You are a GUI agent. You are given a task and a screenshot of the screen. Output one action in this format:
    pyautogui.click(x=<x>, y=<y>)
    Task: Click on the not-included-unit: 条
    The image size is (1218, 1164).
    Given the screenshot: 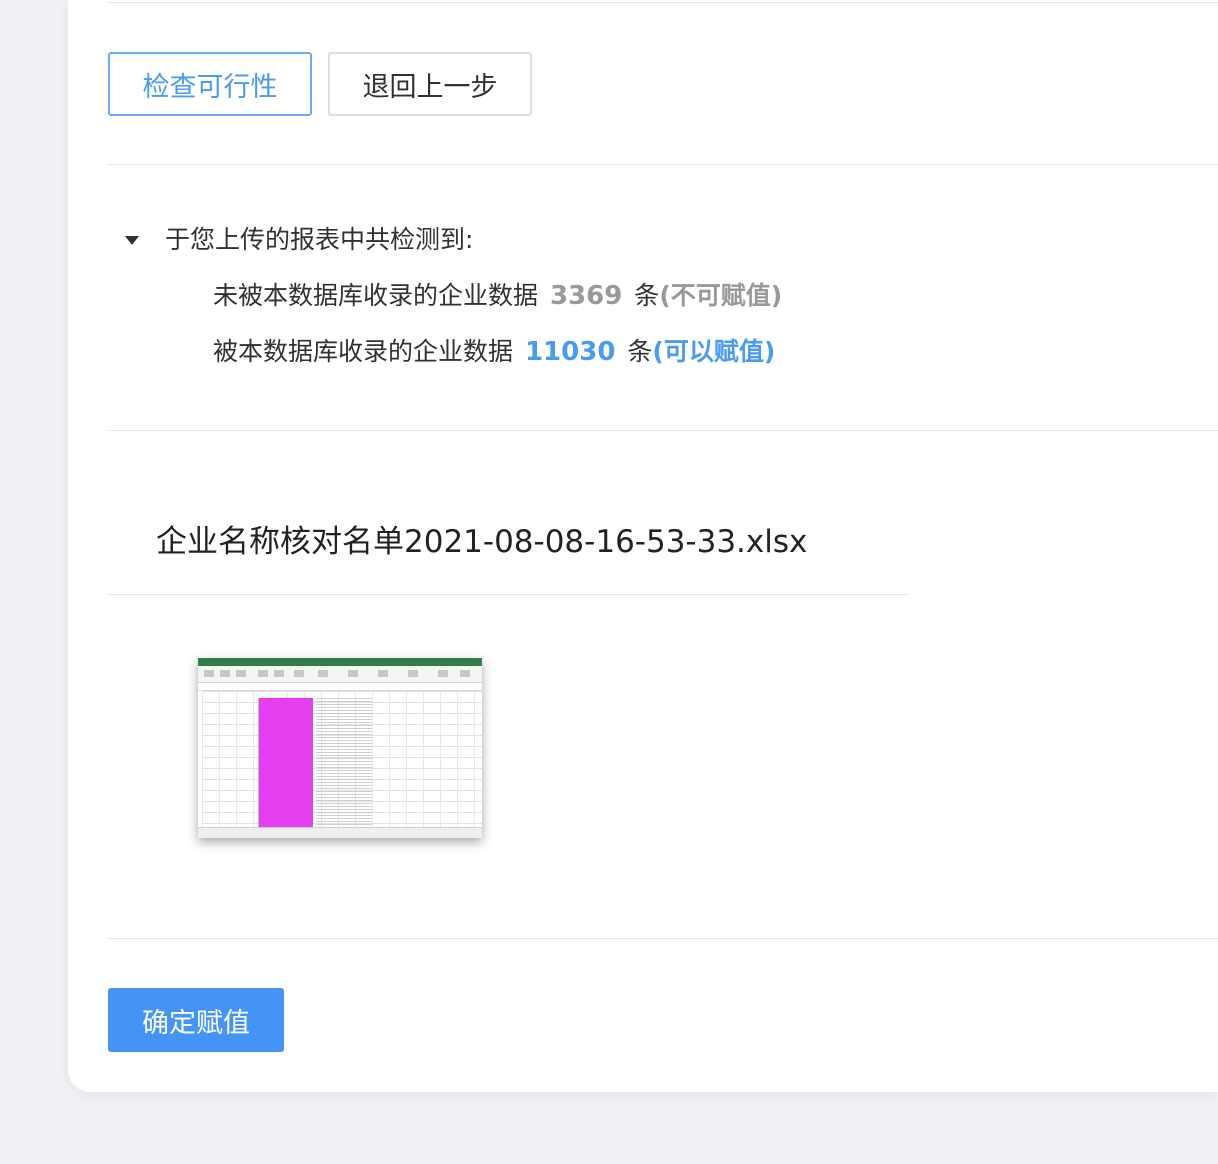 What is the action you would take?
    pyautogui.click(x=647, y=295)
    